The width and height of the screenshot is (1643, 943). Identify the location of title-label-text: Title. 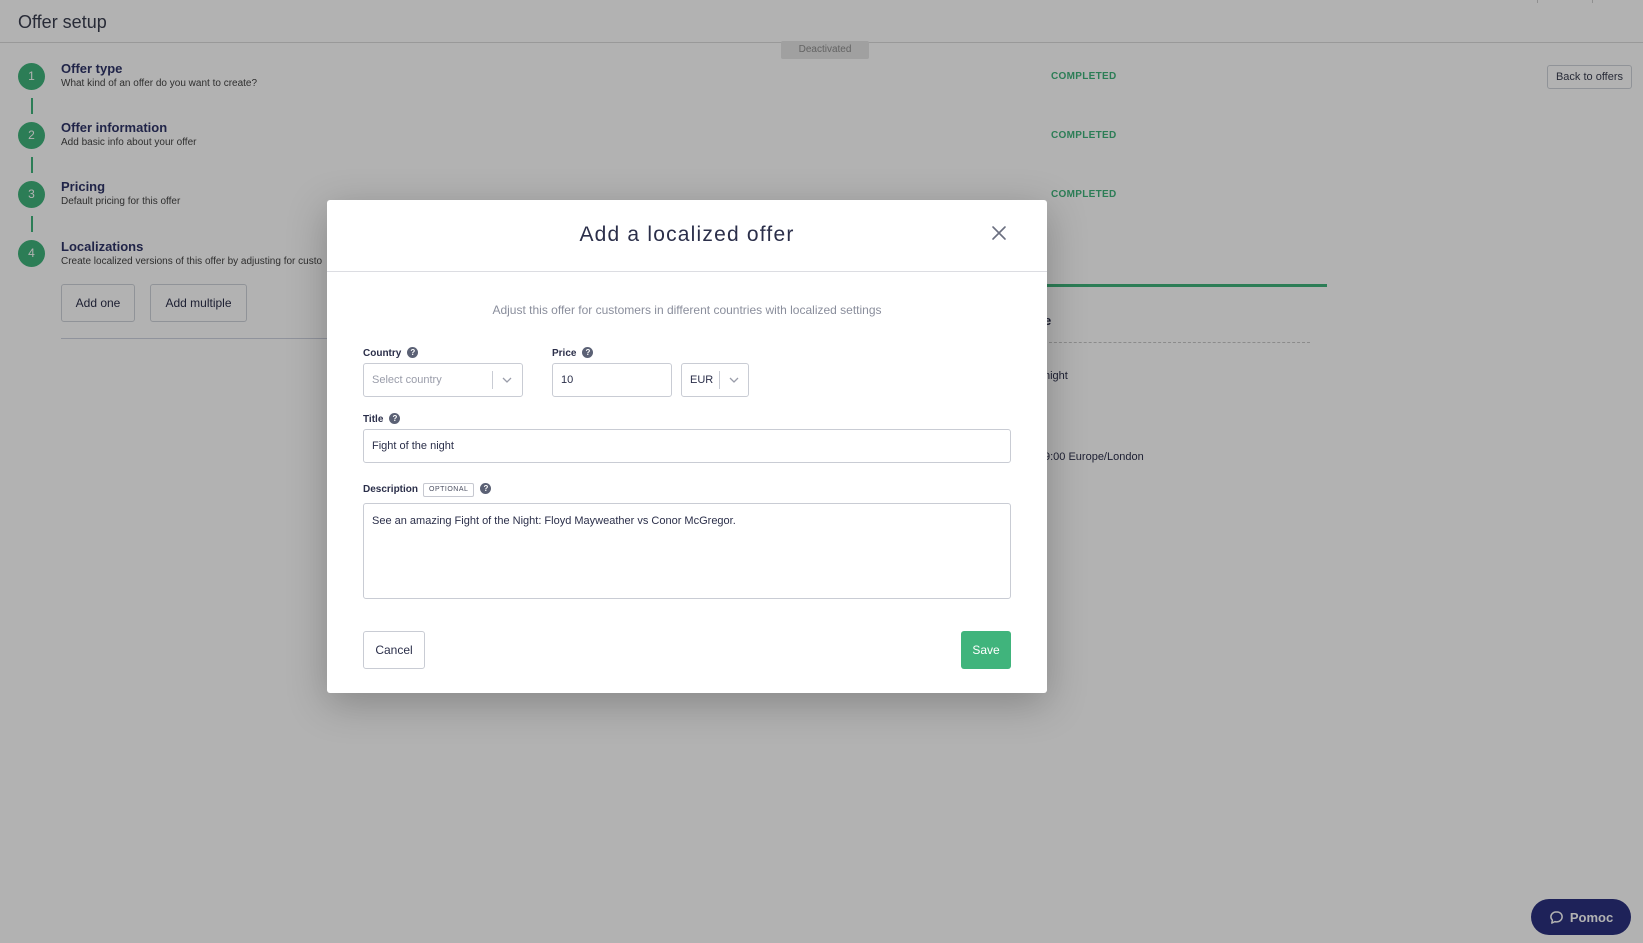
(373, 419).